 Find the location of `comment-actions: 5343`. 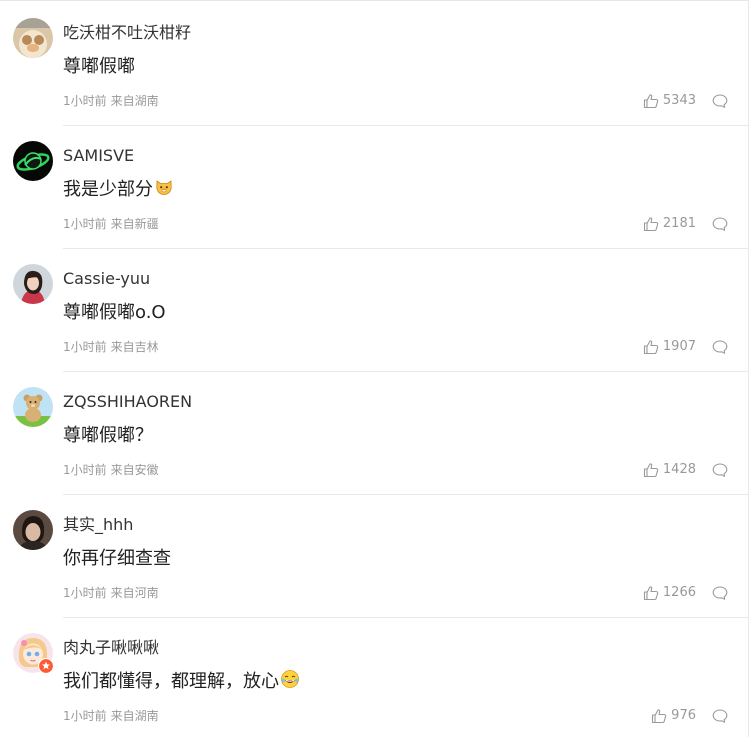

comment-actions: 5343 is located at coordinates (685, 101).